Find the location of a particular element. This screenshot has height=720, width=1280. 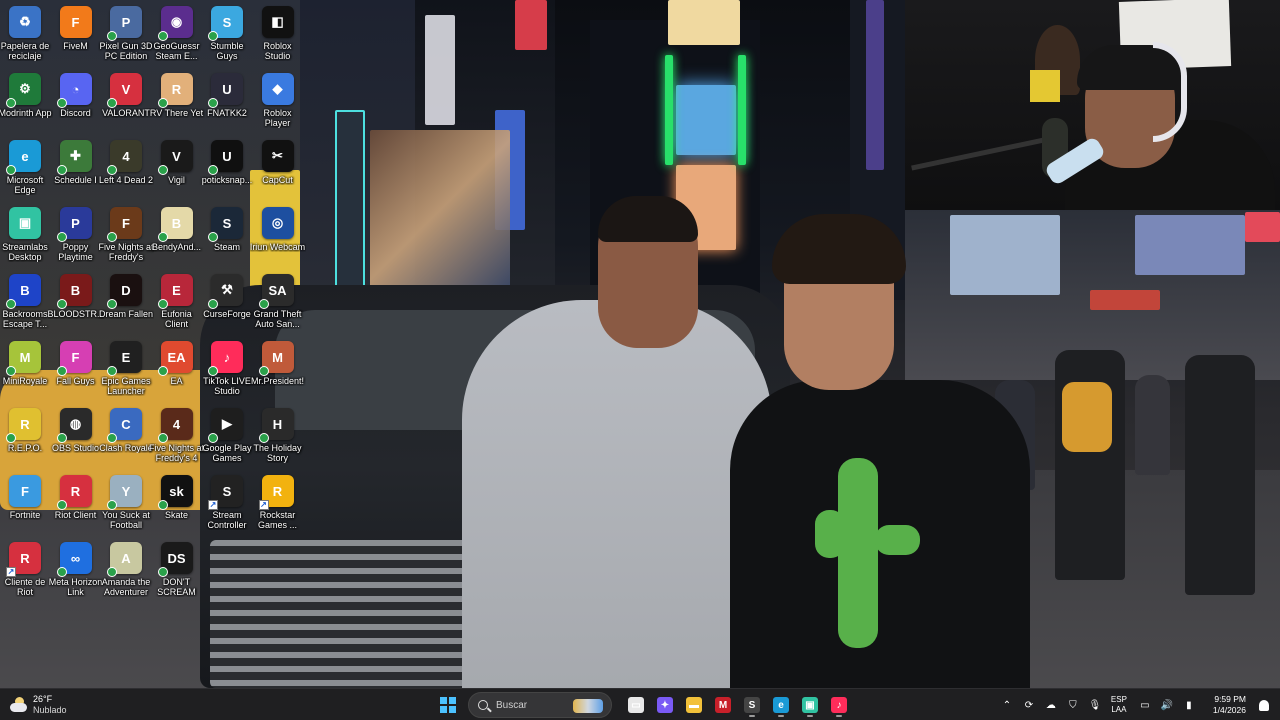

fall-guys-icon: F is located at coordinates (74, 358).